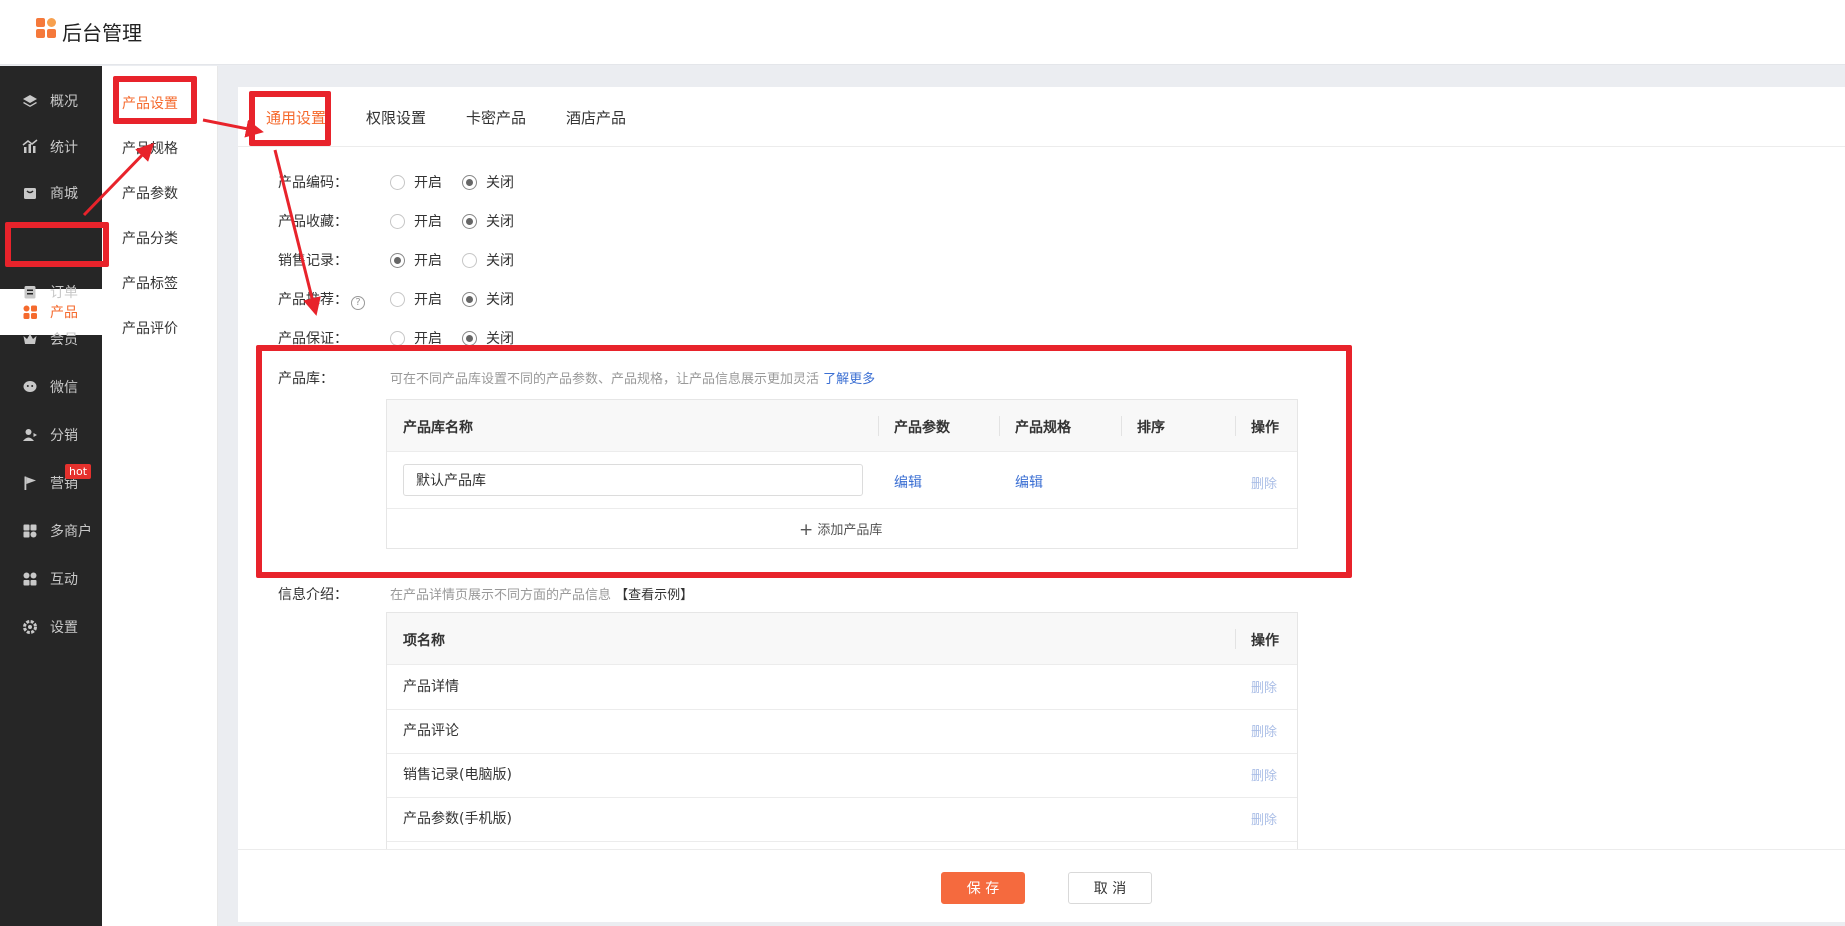 This screenshot has width=1845, height=926. What do you see at coordinates (78, 471) in the screenshot?
I see `hot-badge: hot` at bounding box center [78, 471].